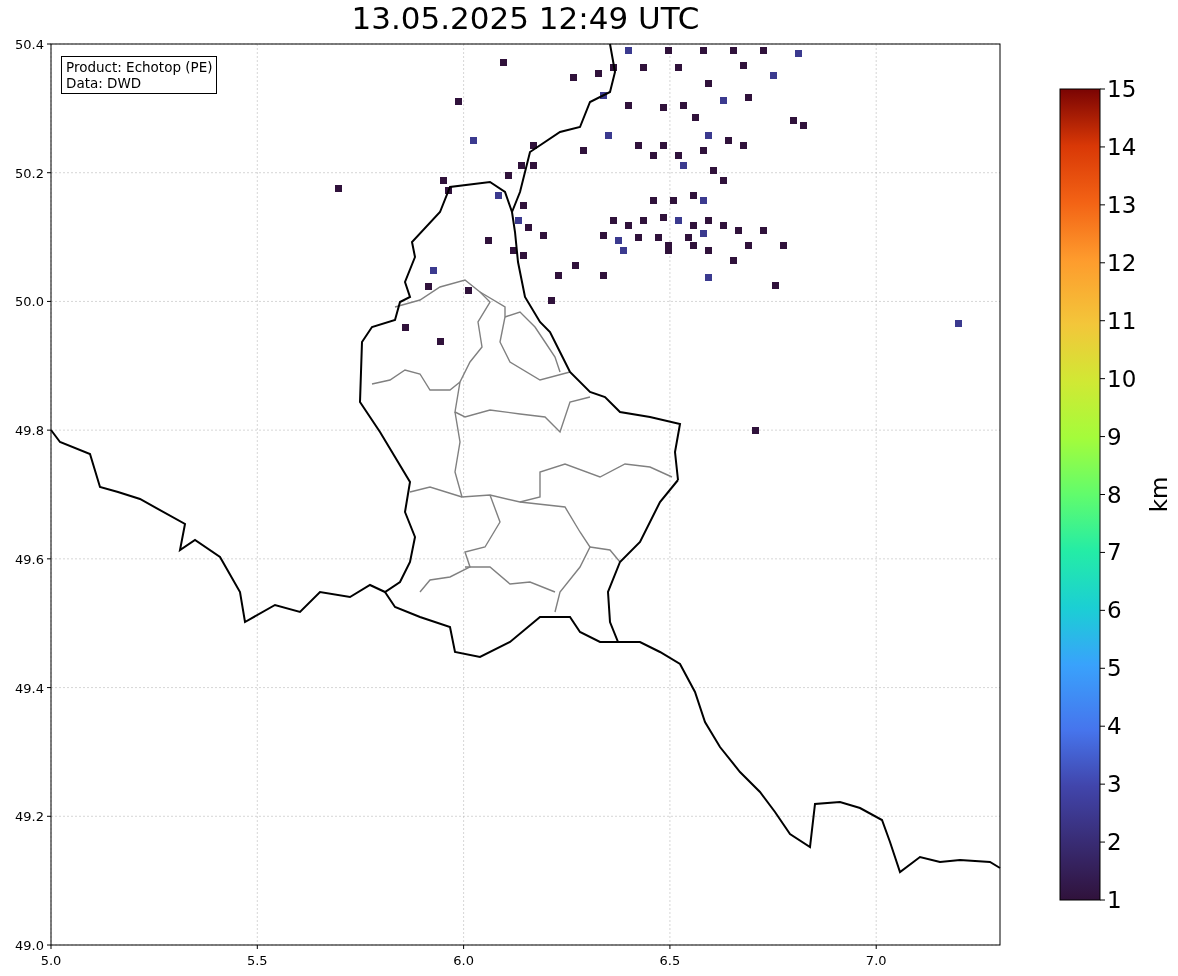 This screenshot has height=976, width=1178. I want to click on colorbar-tick-label: 9, so click(1114, 436).